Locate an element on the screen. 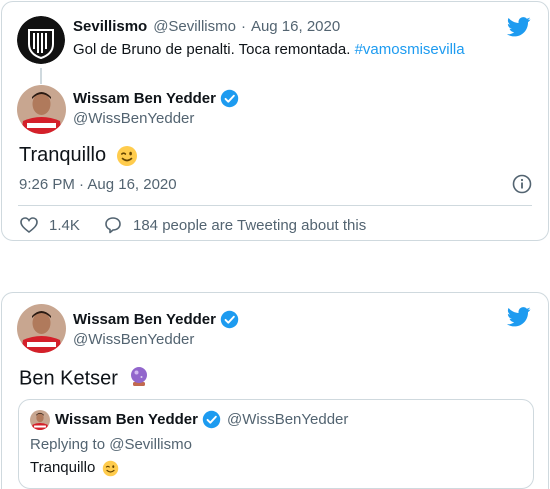  comment-icon is located at coordinates (113, 225).